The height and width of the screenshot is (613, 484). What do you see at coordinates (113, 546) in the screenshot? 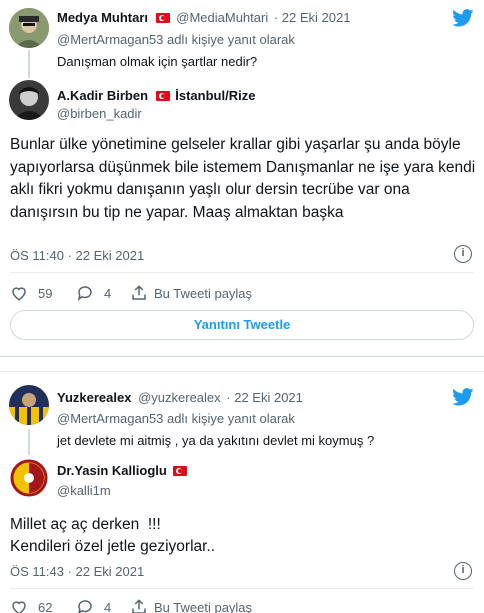
I see `tweet-text-line: Kendileri özel jetle geziyorlar..` at bounding box center [113, 546].